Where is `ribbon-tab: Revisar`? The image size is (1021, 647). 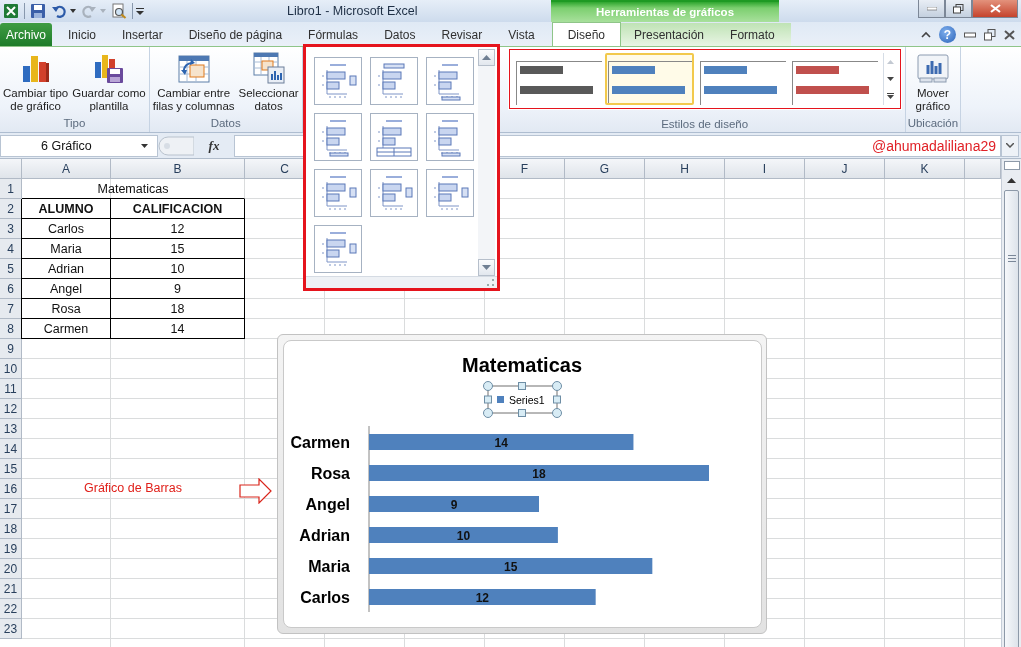 ribbon-tab: Revisar is located at coordinates (462, 34).